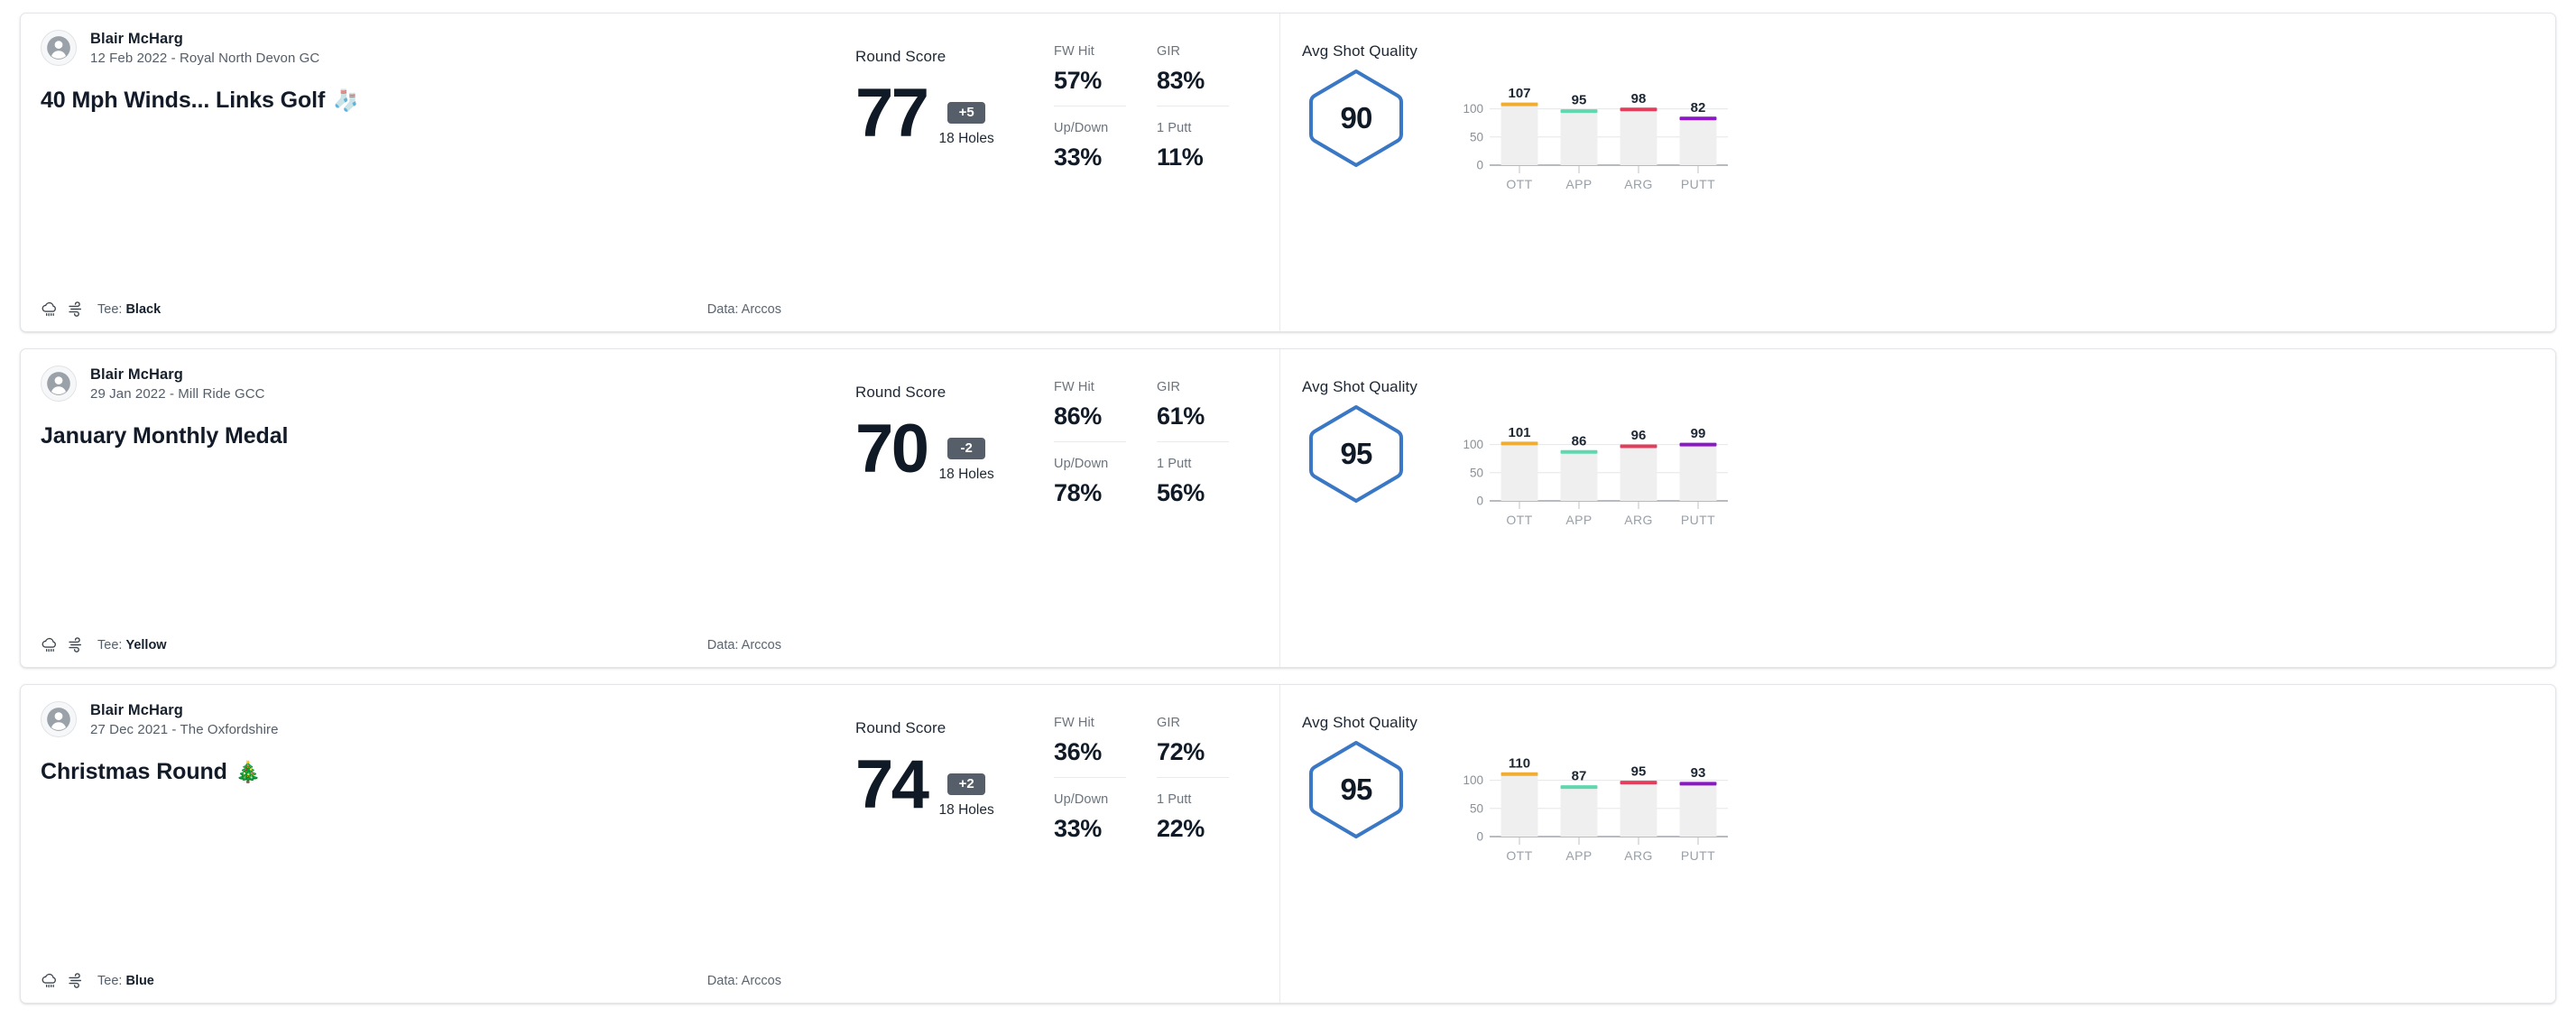 This screenshot has height=1018, width=2576. What do you see at coordinates (1193, 747) in the screenshot?
I see `stat-gir: GIR 72%` at bounding box center [1193, 747].